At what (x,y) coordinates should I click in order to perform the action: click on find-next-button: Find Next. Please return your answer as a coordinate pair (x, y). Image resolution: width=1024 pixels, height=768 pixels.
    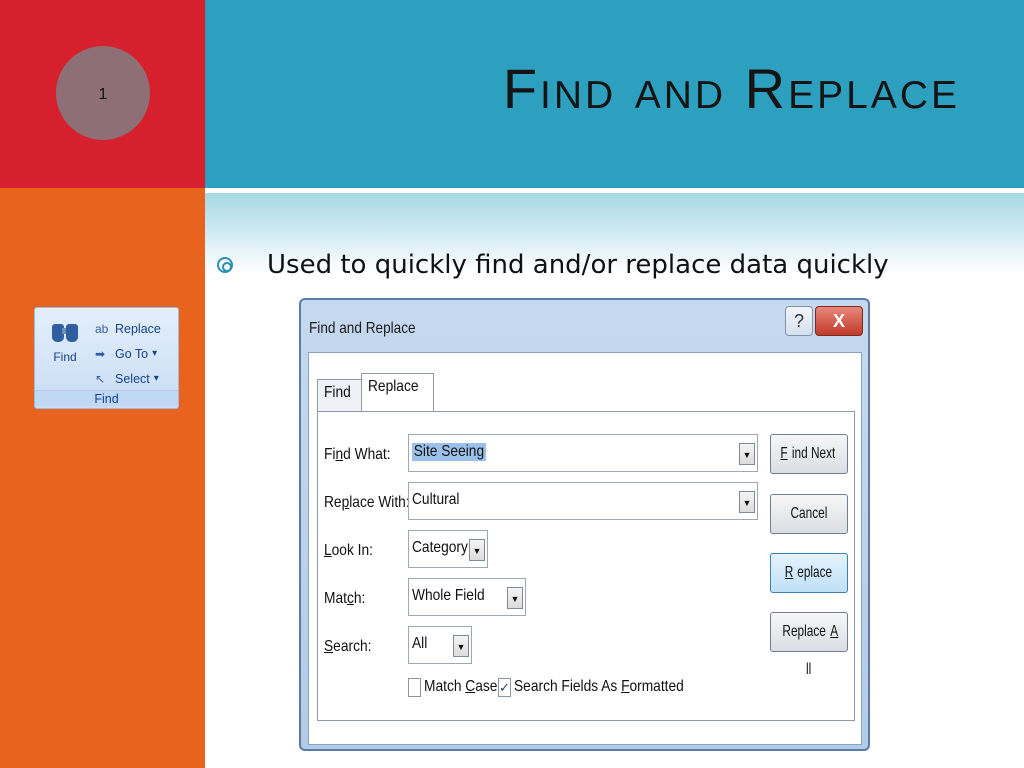
    Looking at the image, I should click on (809, 454).